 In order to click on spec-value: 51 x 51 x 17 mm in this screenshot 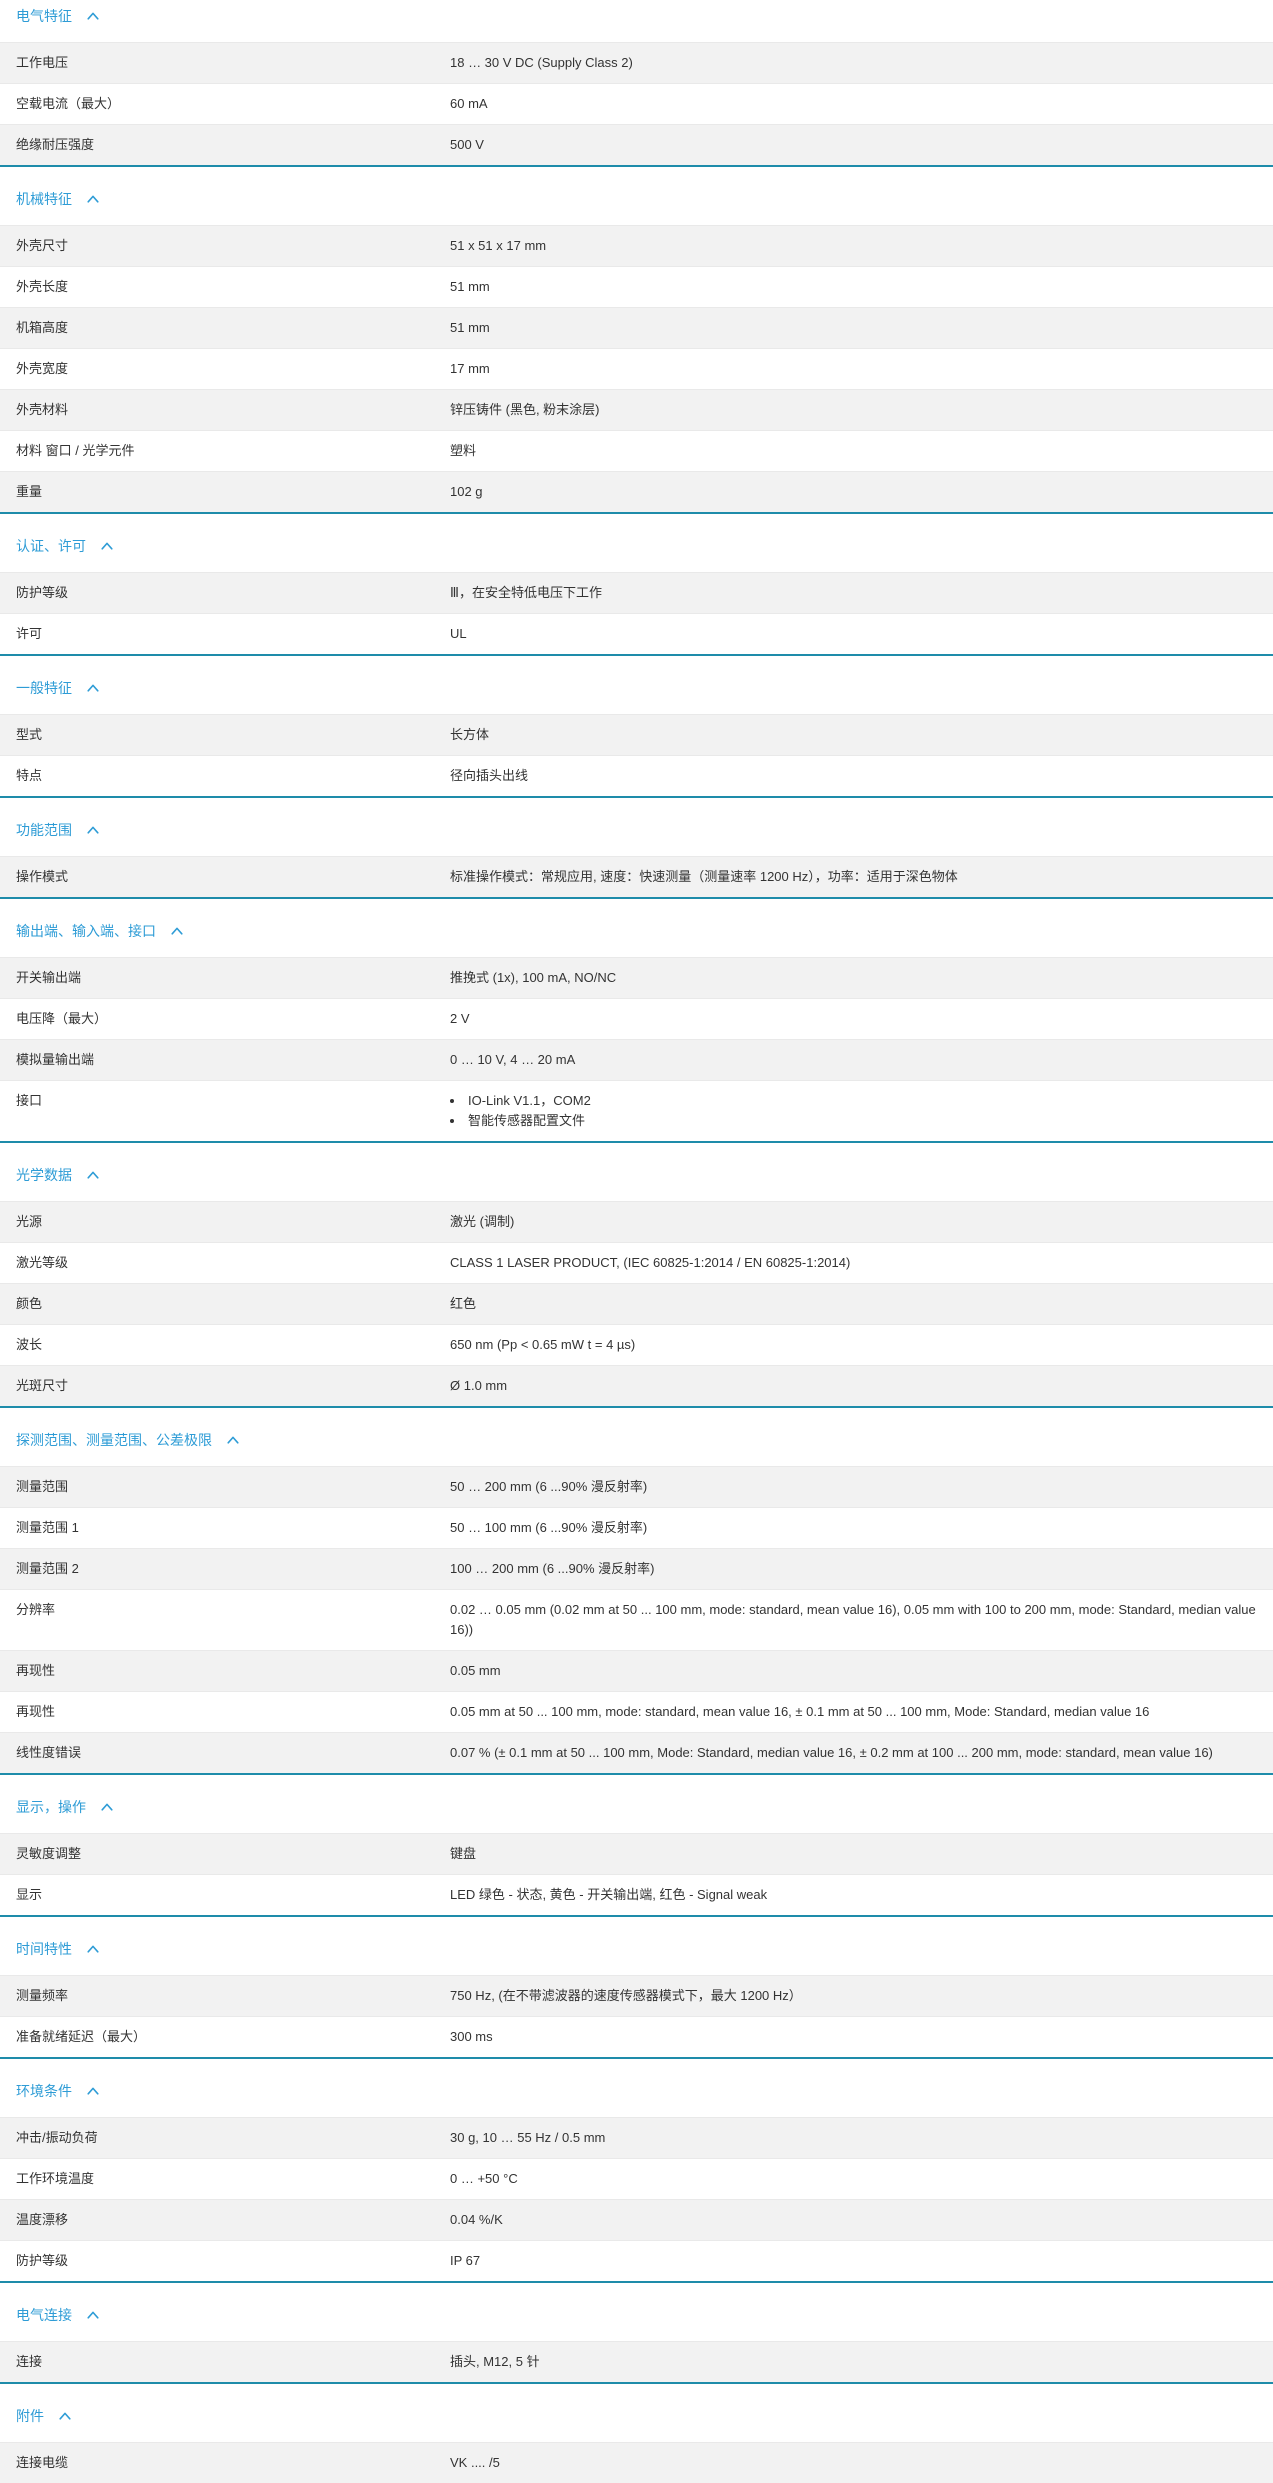, I will do `click(498, 245)`.